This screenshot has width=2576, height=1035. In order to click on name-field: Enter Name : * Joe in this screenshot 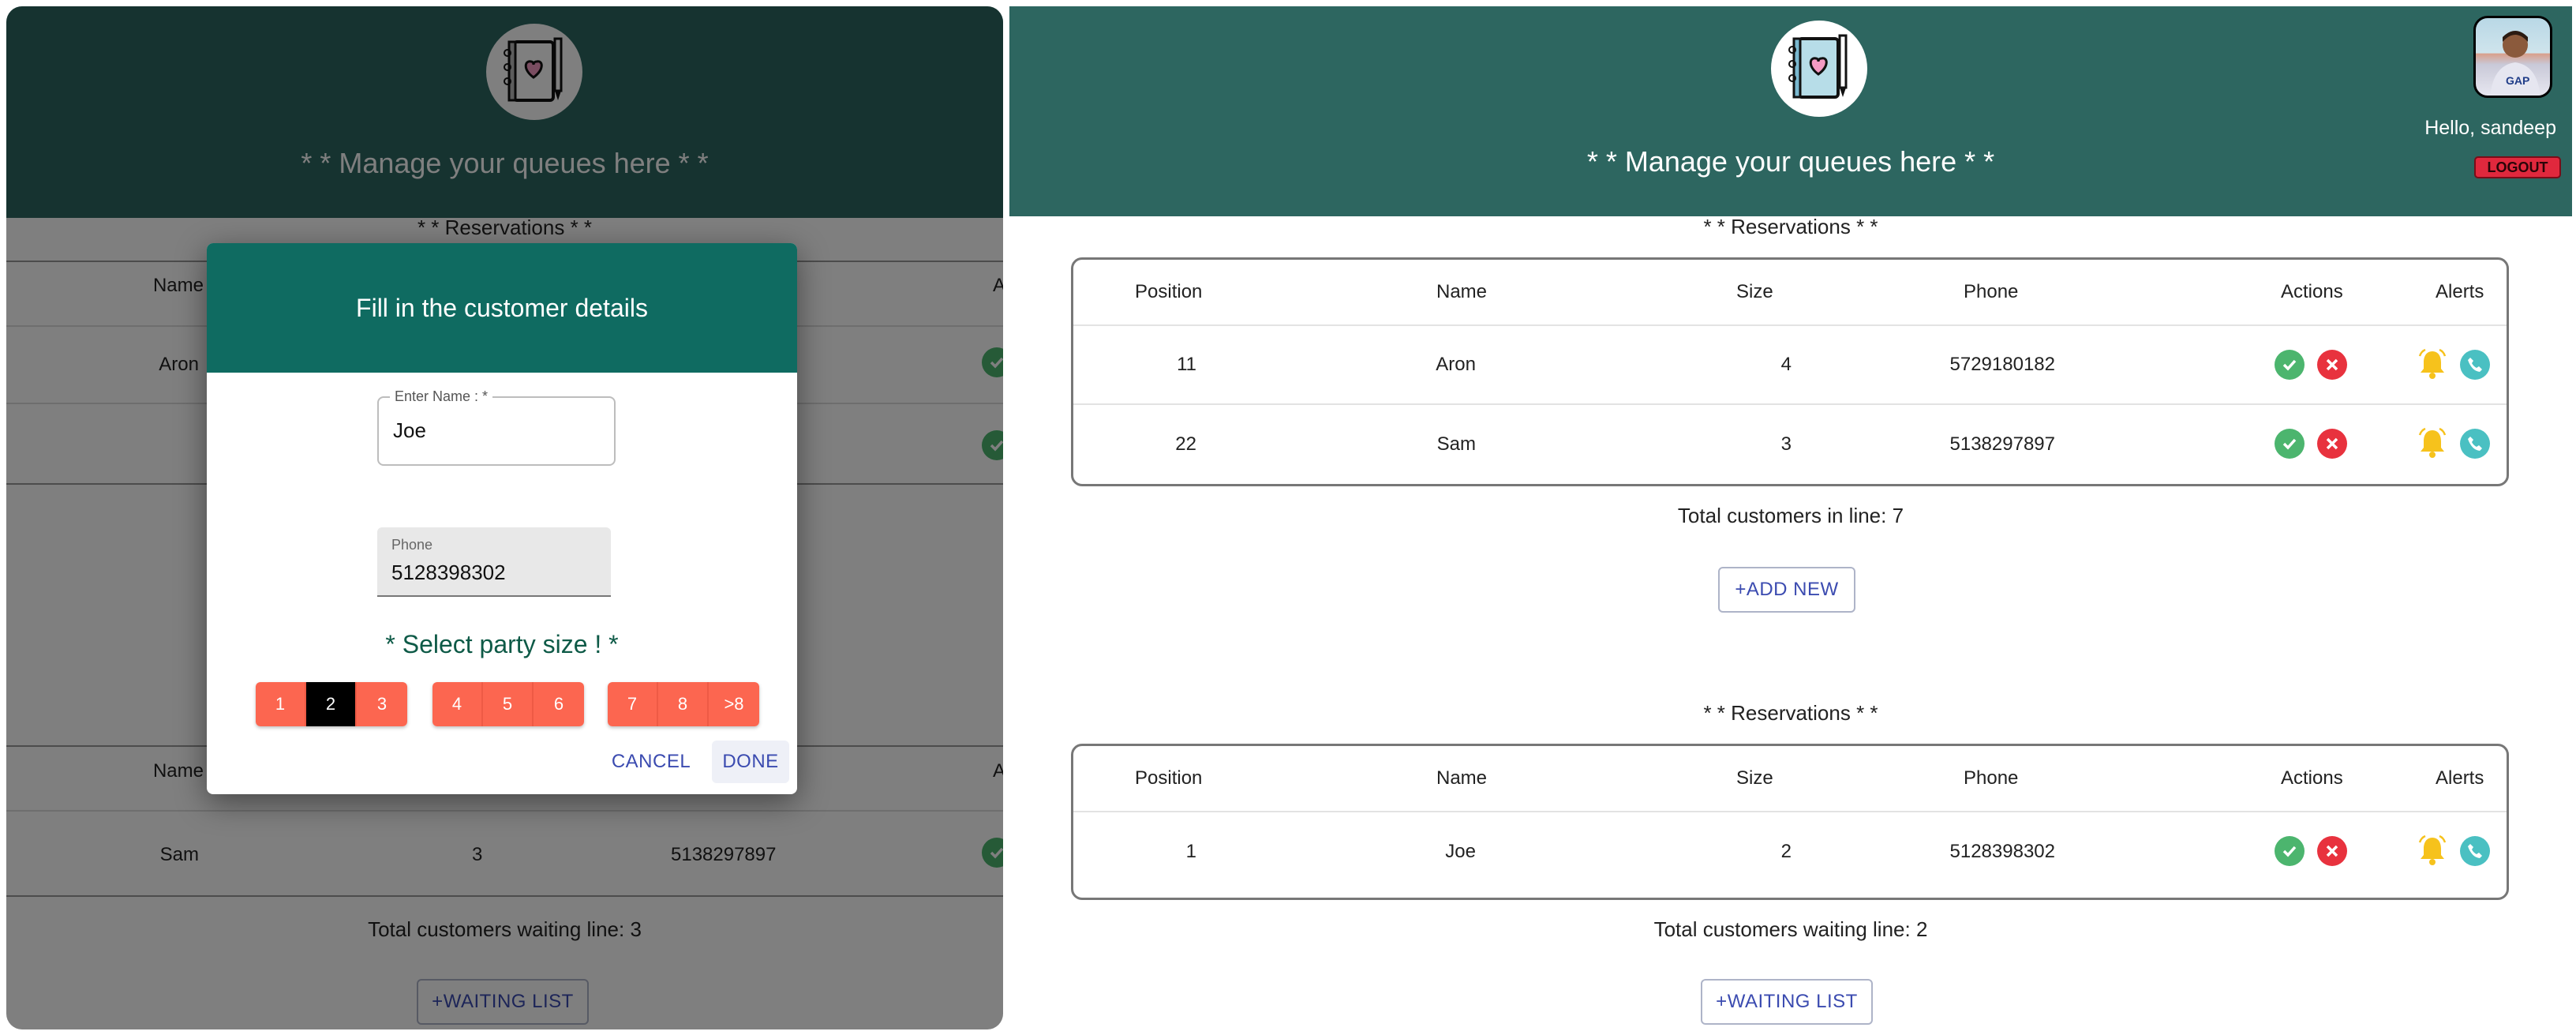, I will do `click(496, 427)`.